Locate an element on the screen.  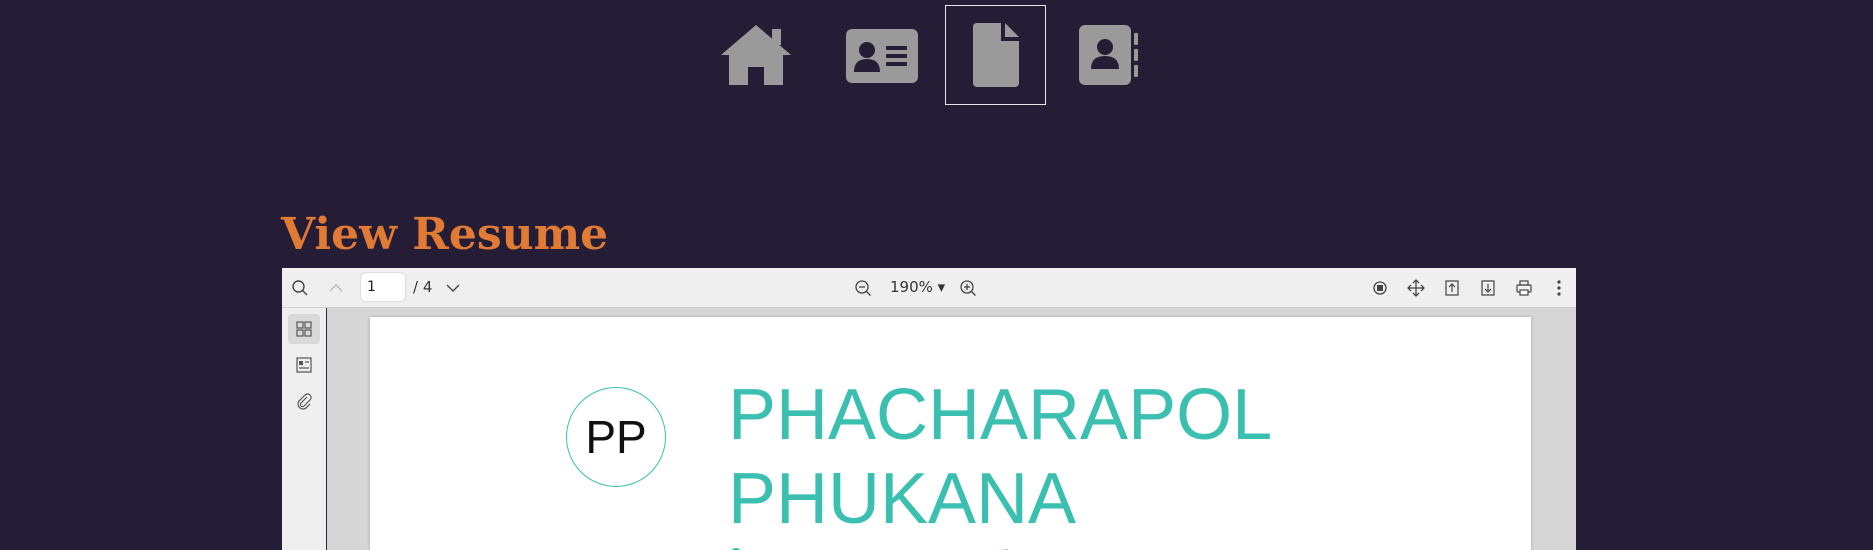
more-options-icon is located at coordinates (1559, 288).